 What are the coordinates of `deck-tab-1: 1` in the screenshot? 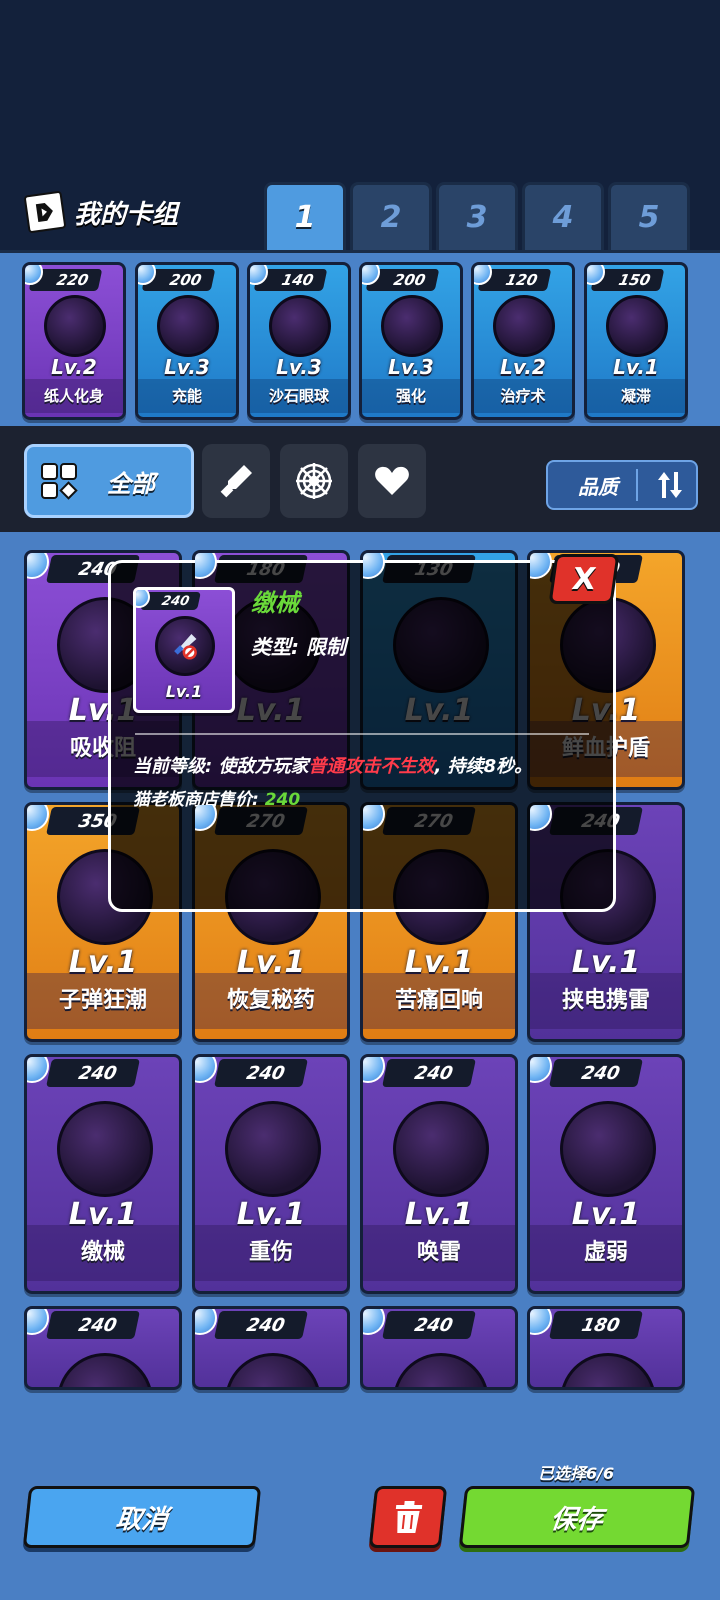 It's located at (305, 216).